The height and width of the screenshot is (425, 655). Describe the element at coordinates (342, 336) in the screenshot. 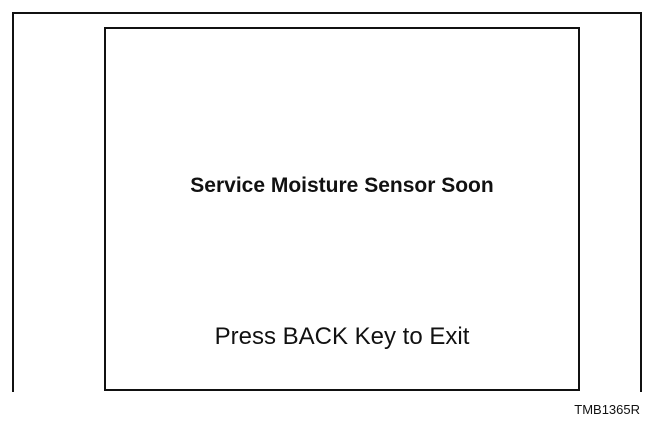

I see `exit-instruction: Press BACK Key to Exit` at that location.